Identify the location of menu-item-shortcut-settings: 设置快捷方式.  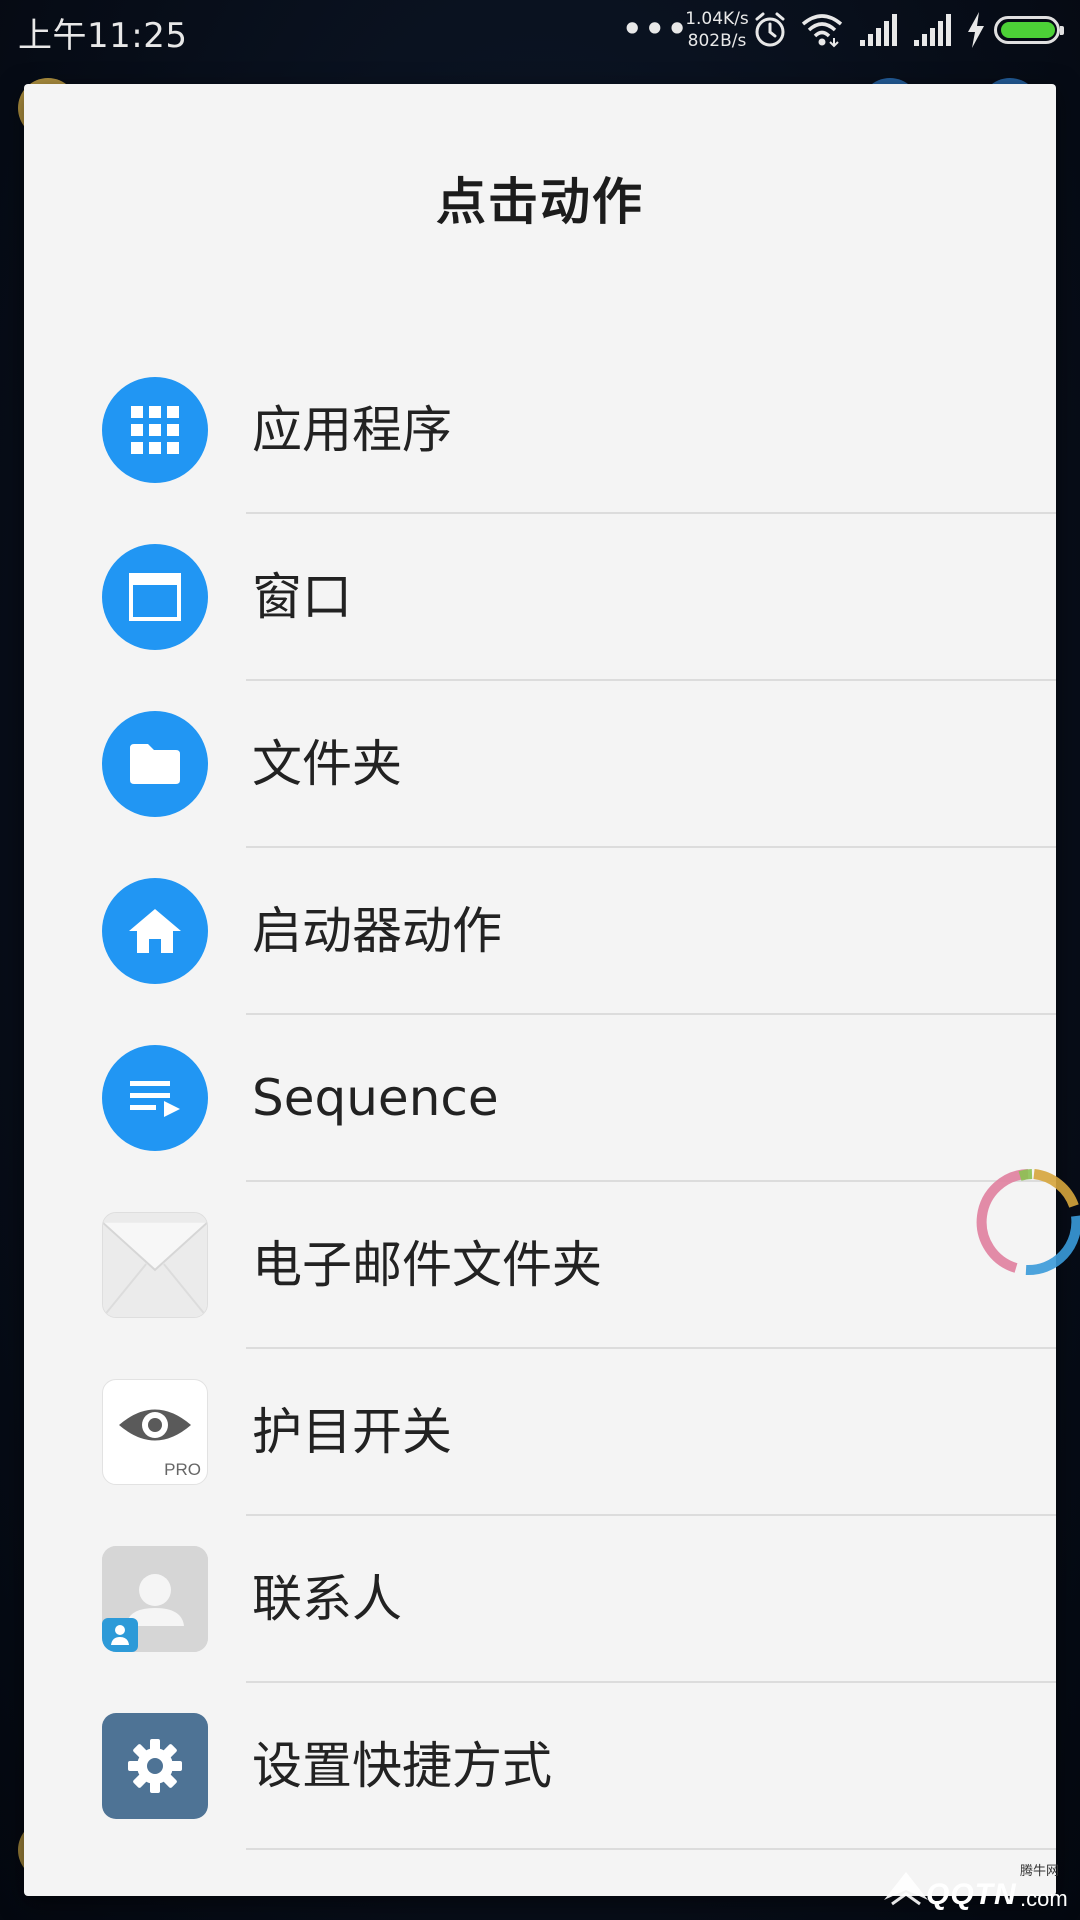
(540, 1766).